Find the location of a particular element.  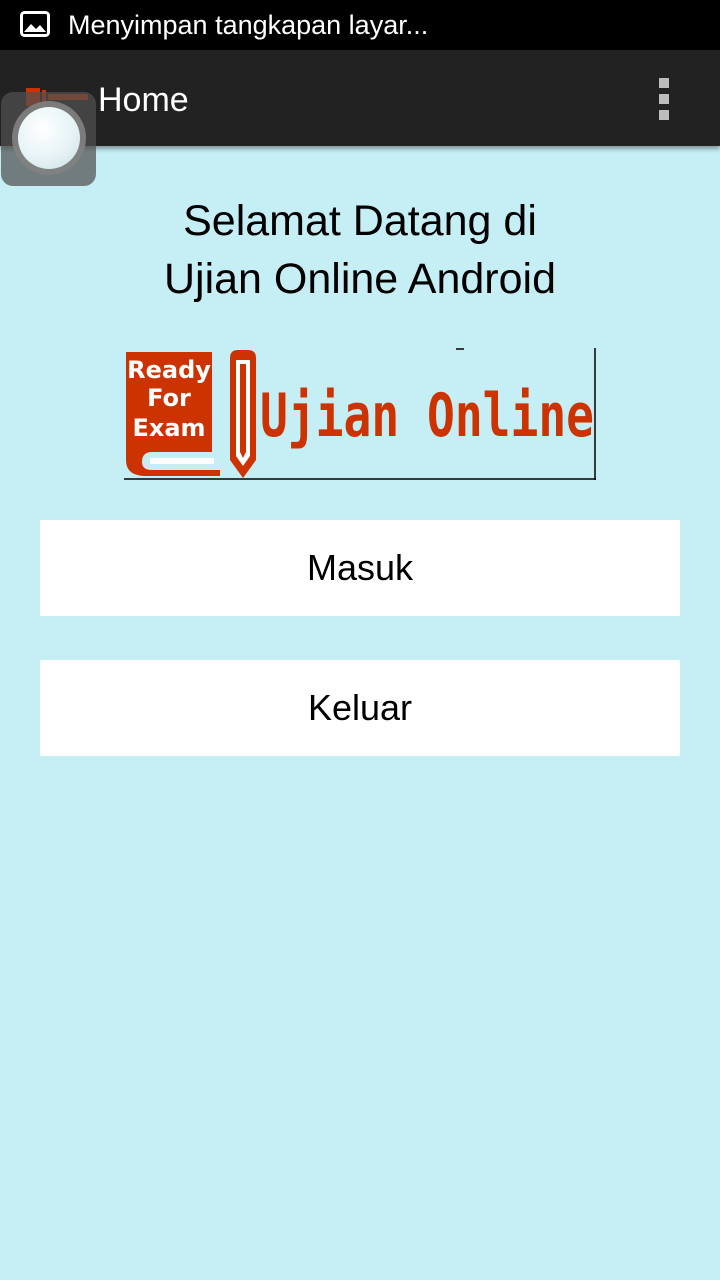

welcome-heading: Selamat Datang di Ujian Online Android is located at coordinates (360, 250).